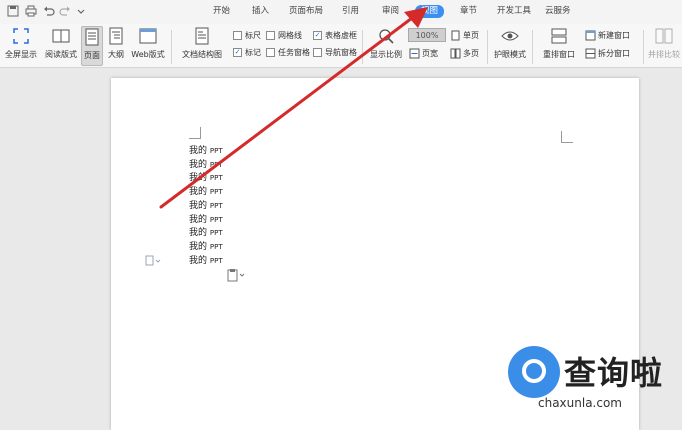  I want to click on page-view-label: 页面, so click(92, 55).